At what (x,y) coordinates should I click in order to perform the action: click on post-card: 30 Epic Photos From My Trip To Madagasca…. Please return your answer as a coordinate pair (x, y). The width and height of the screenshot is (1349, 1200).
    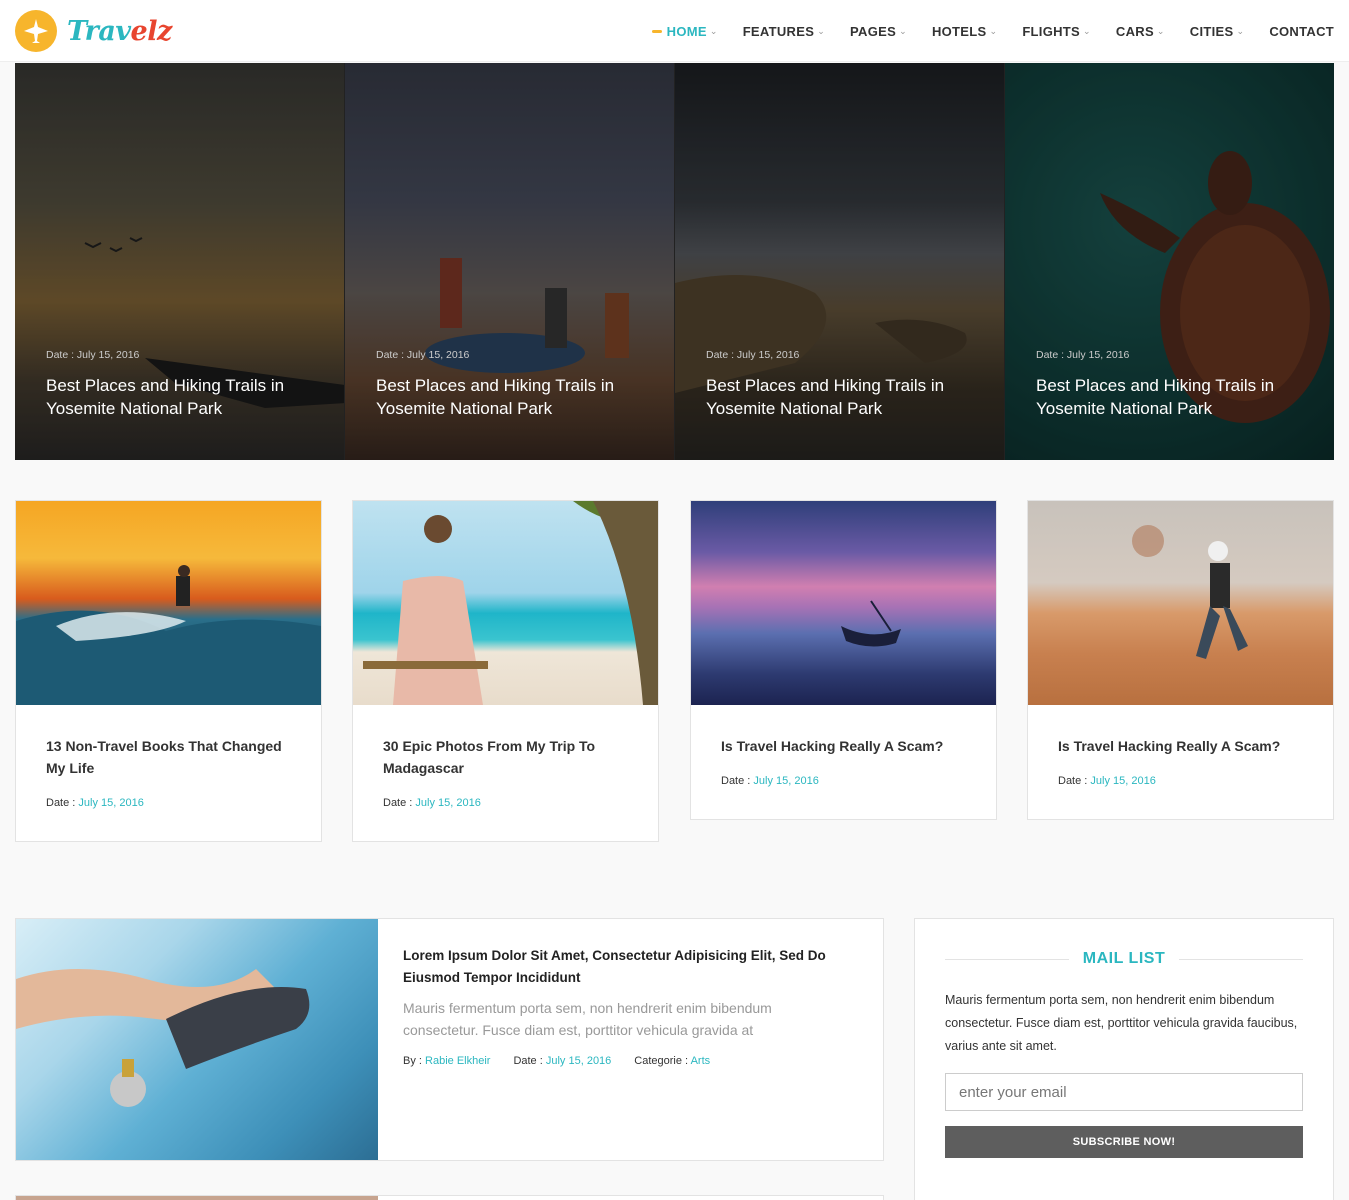
    Looking at the image, I should click on (505, 671).